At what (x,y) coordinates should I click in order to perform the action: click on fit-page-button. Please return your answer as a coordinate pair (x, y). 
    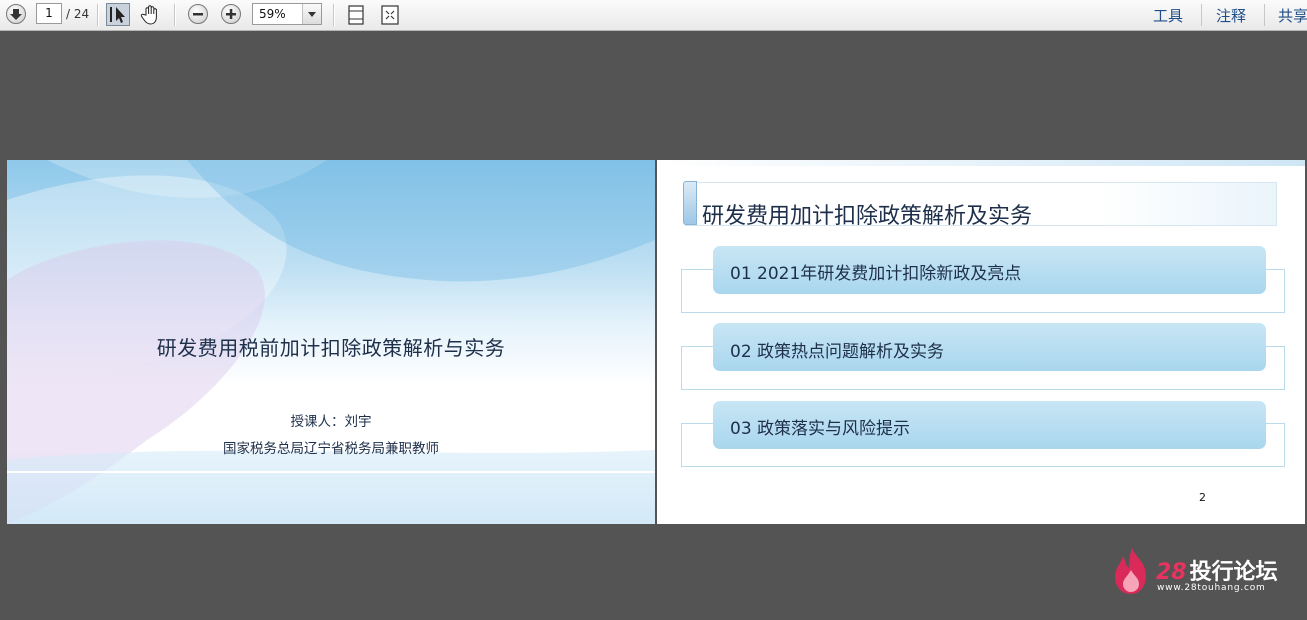
    Looking at the image, I should click on (356, 15).